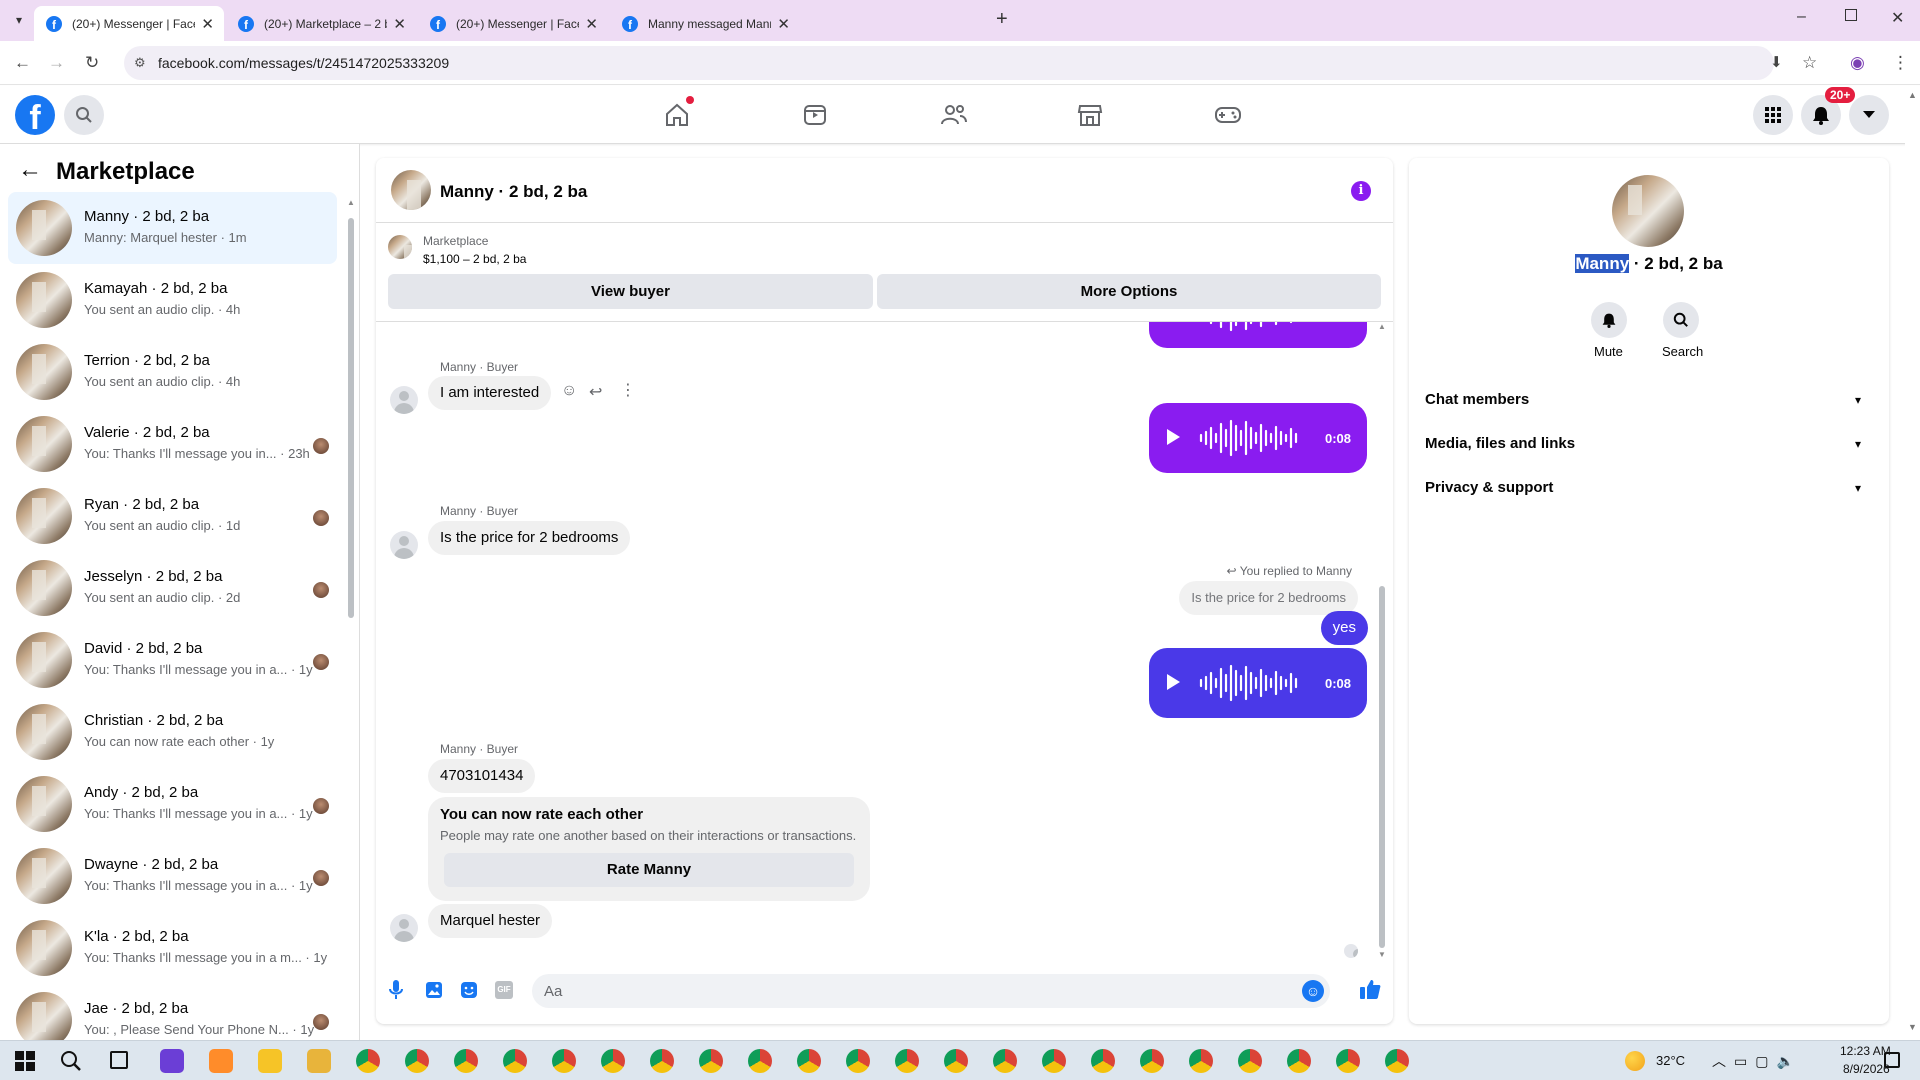 The width and height of the screenshot is (1920, 1080). What do you see at coordinates (71, 1061) in the screenshot?
I see `search-icon` at bounding box center [71, 1061].